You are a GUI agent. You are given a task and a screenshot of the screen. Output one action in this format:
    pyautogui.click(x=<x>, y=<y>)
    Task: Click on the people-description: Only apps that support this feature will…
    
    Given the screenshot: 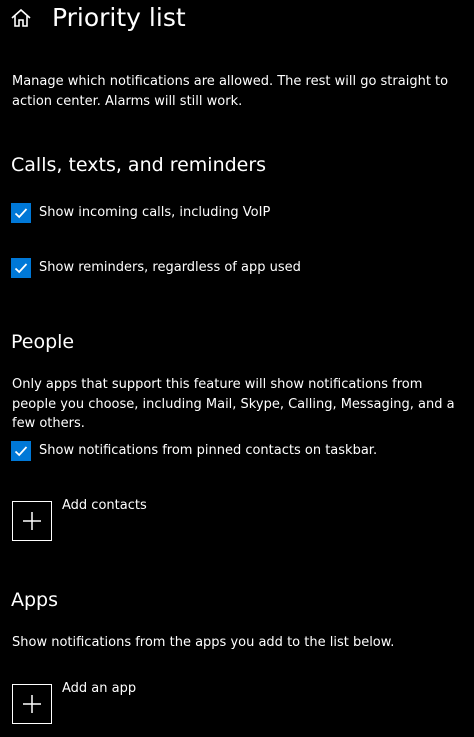 What is the action you would take?
    pyautogui.click(x=233, y=404)
    